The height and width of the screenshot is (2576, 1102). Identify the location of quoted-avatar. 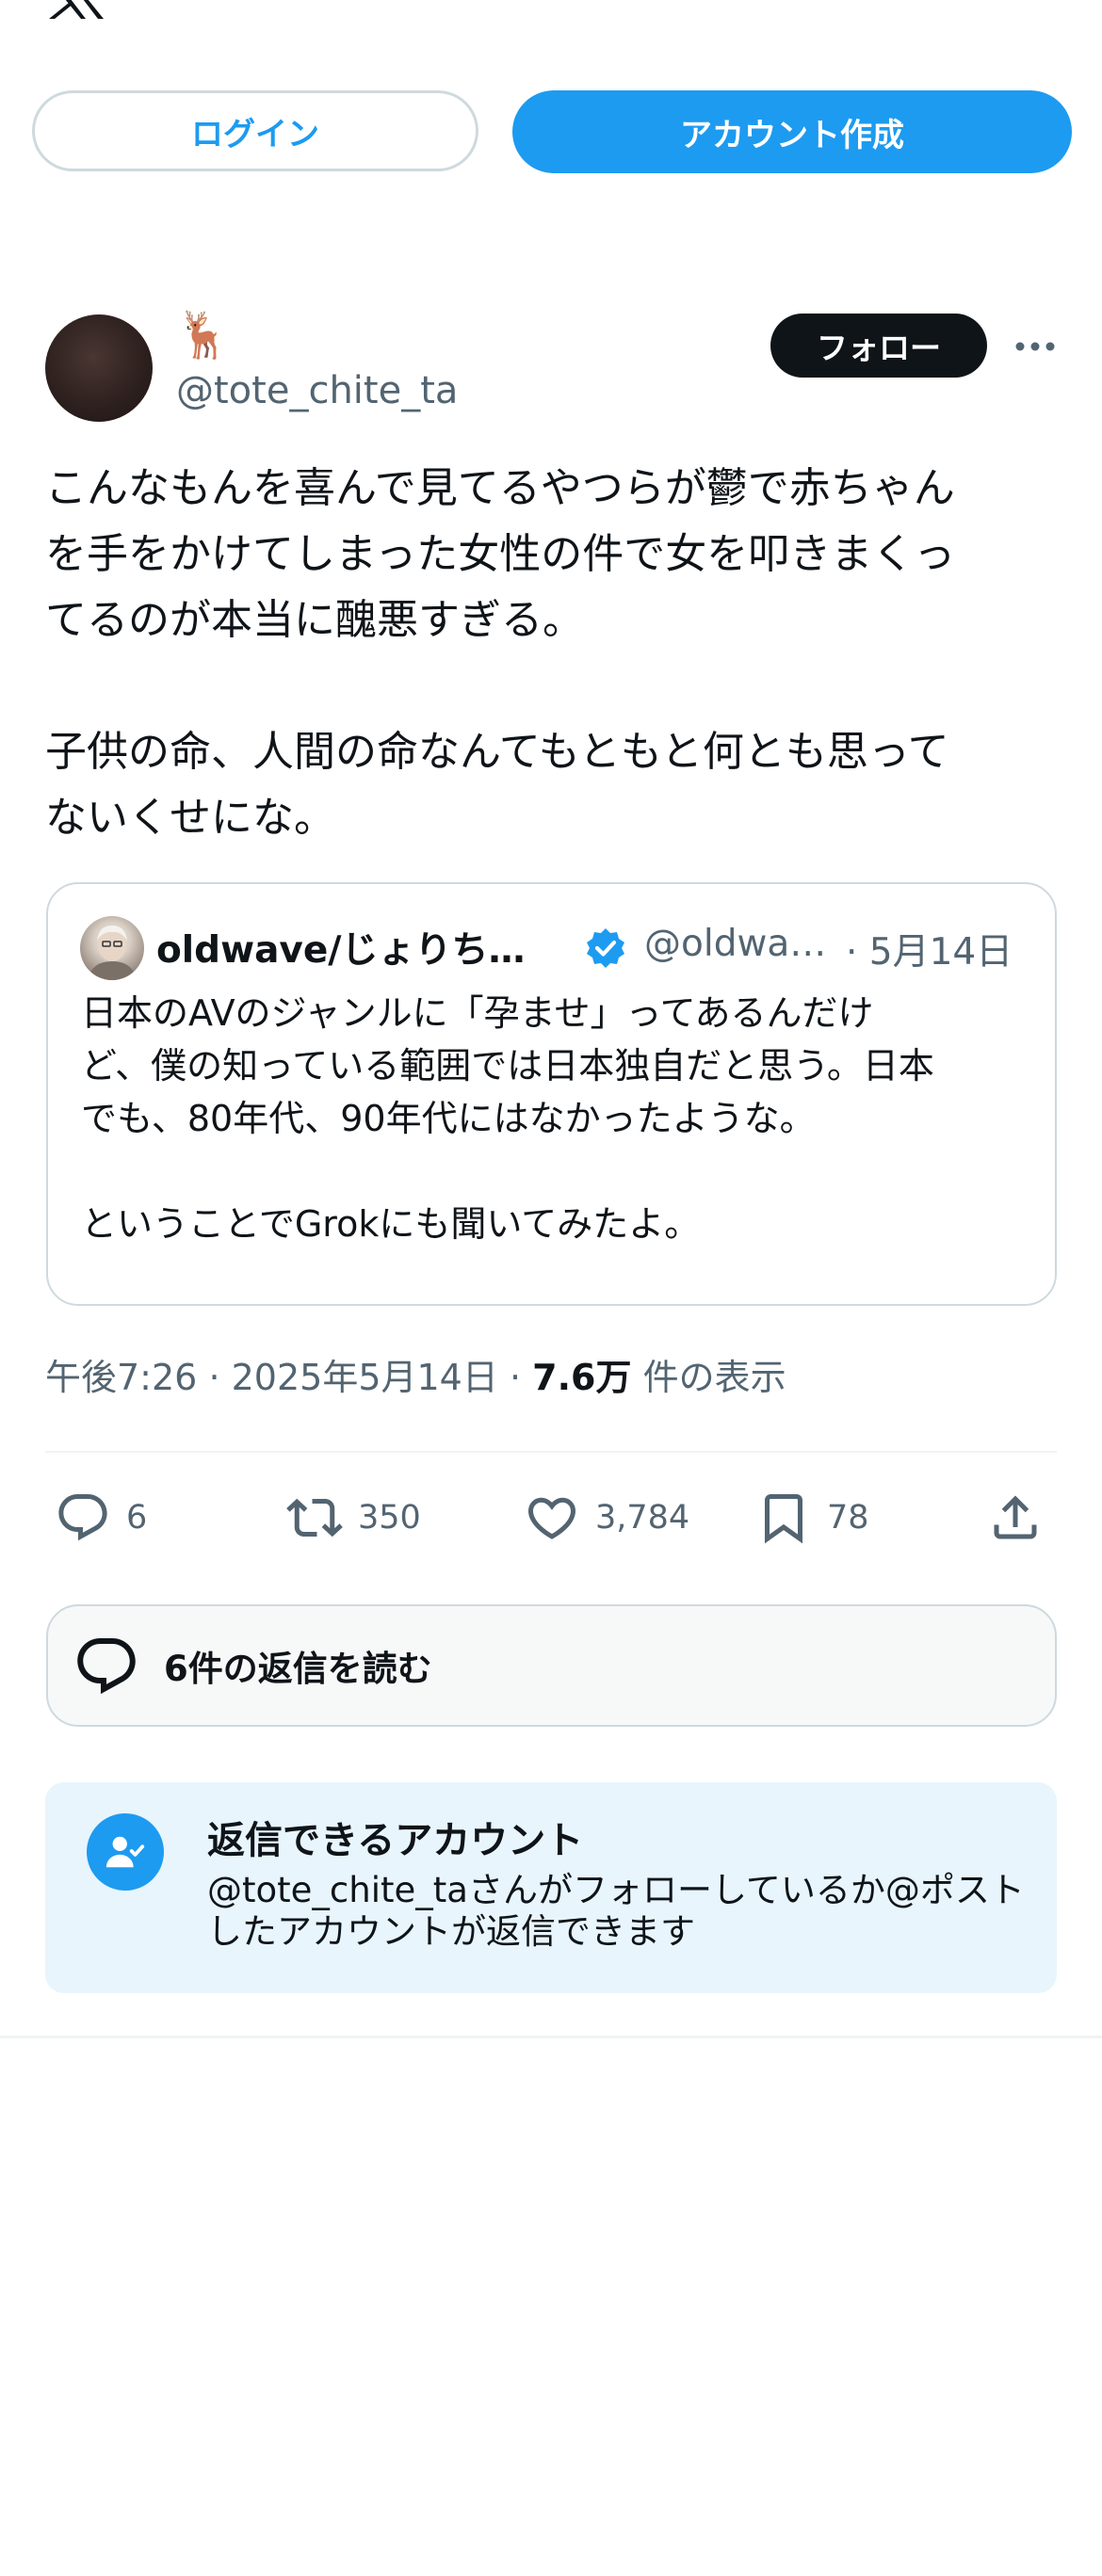
(112, 948).